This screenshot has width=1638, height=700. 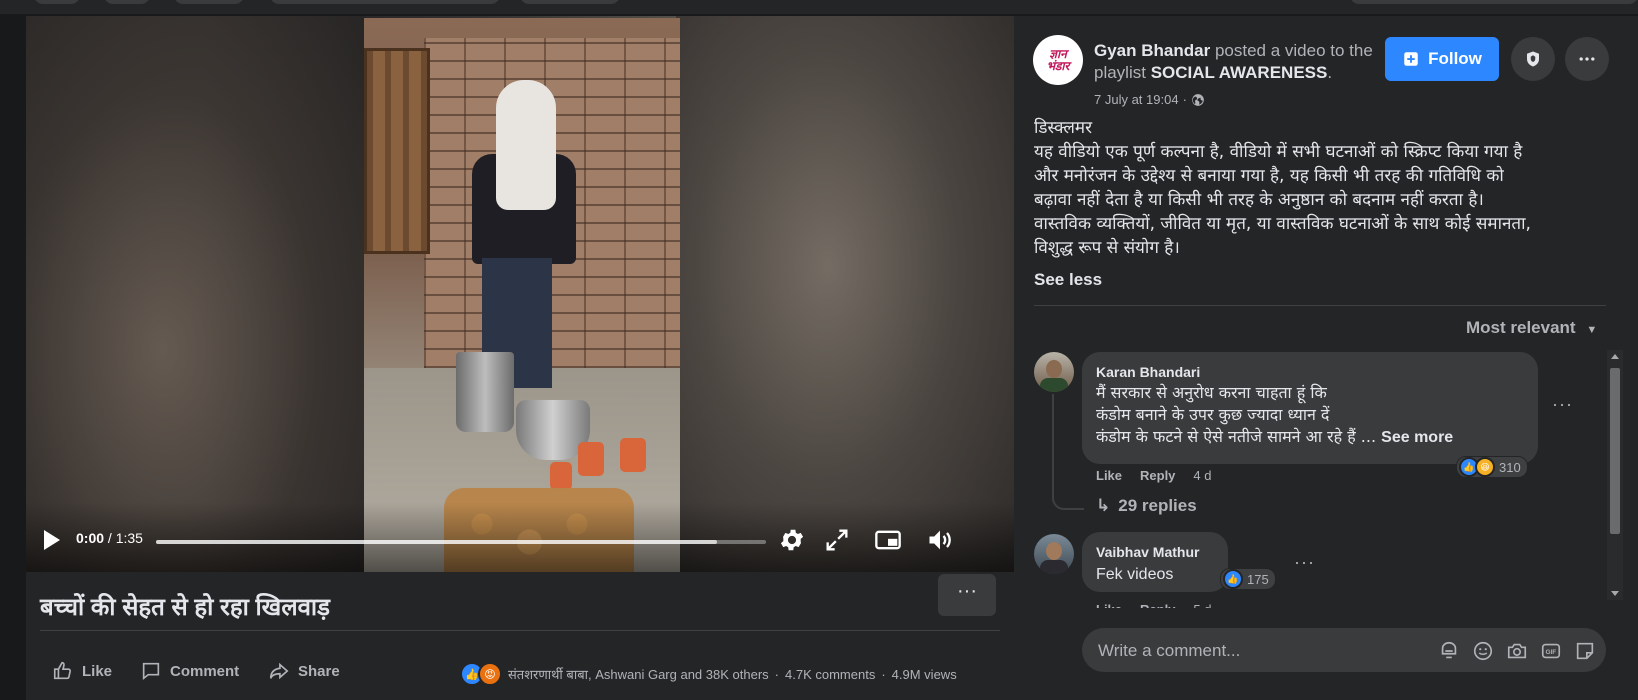 I want to click on sort-label: Most relevant, so click(x=1521, y=327).